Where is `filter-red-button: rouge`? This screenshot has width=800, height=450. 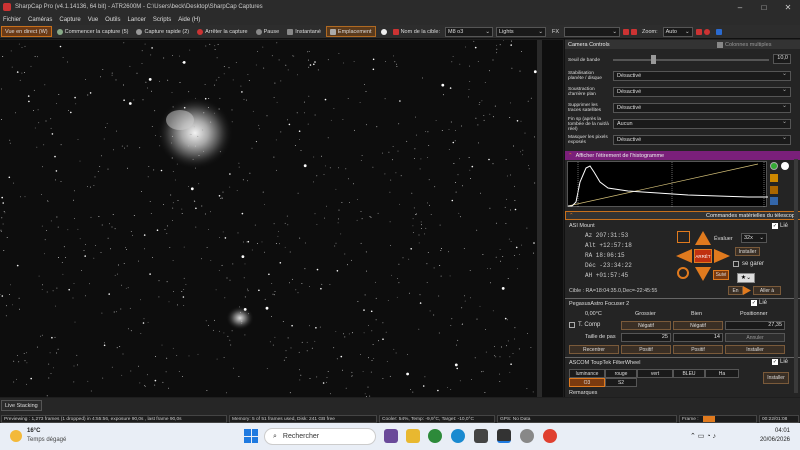
filter-red-button: rouge is located at coordinates (621, 373).